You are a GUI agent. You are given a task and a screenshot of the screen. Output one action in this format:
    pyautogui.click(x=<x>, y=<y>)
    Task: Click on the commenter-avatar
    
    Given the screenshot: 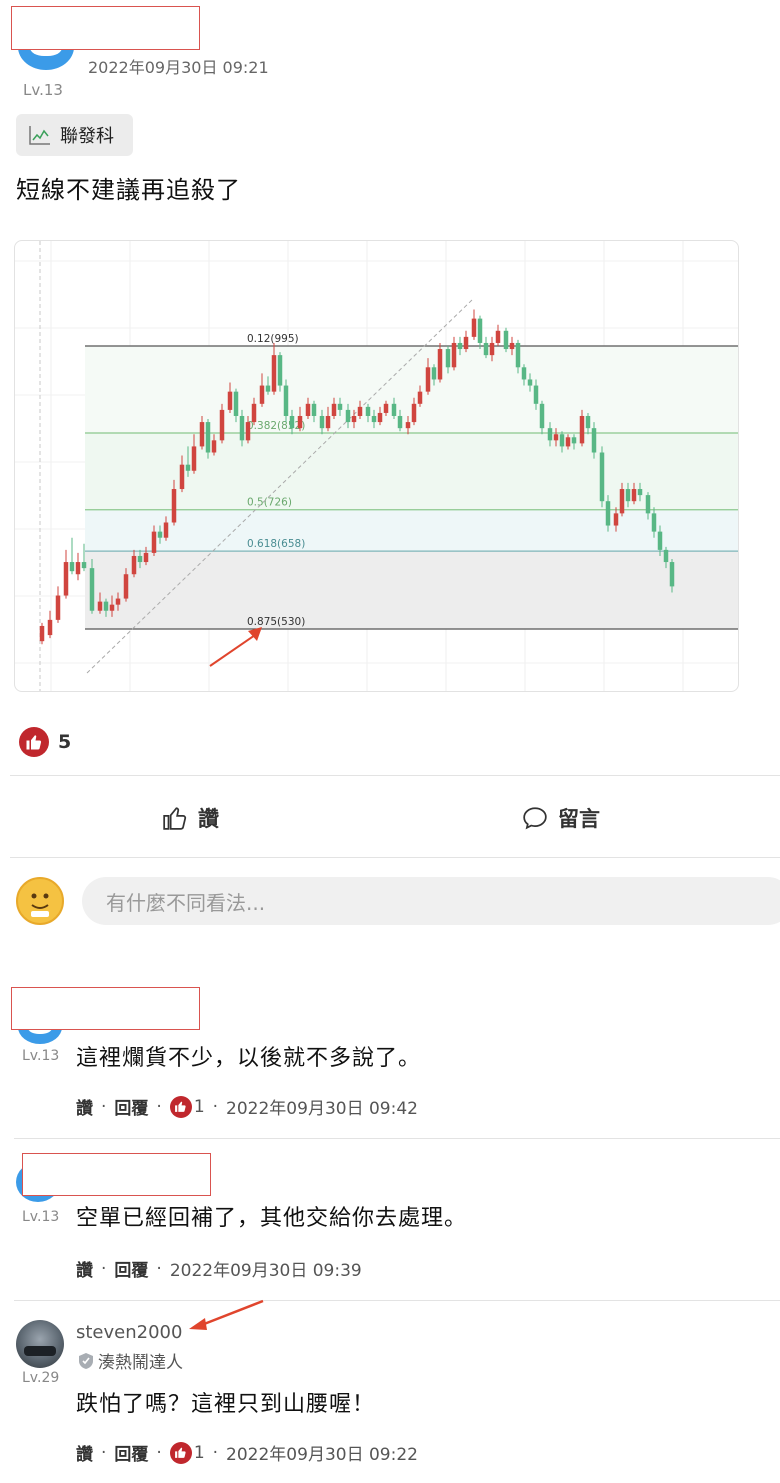 What is the action you would take?
    pyautogui.click(x=40, y=1344)
    